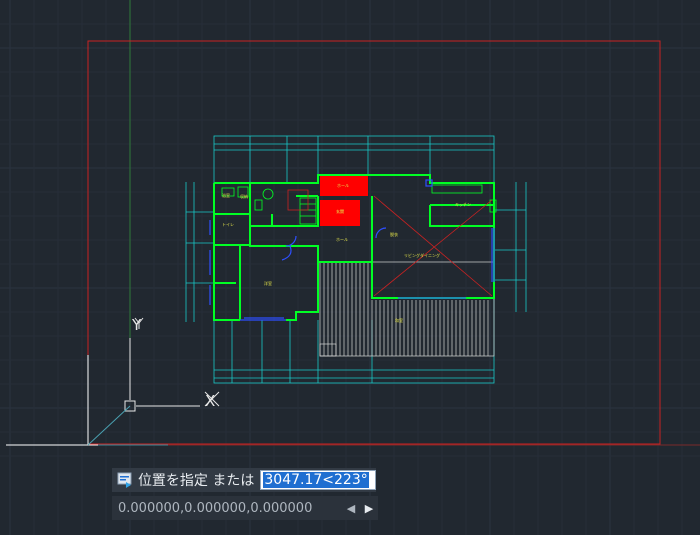 The image size is (700, 535). I want to click on arrow-right-icon: ▶, so click(369, 508).